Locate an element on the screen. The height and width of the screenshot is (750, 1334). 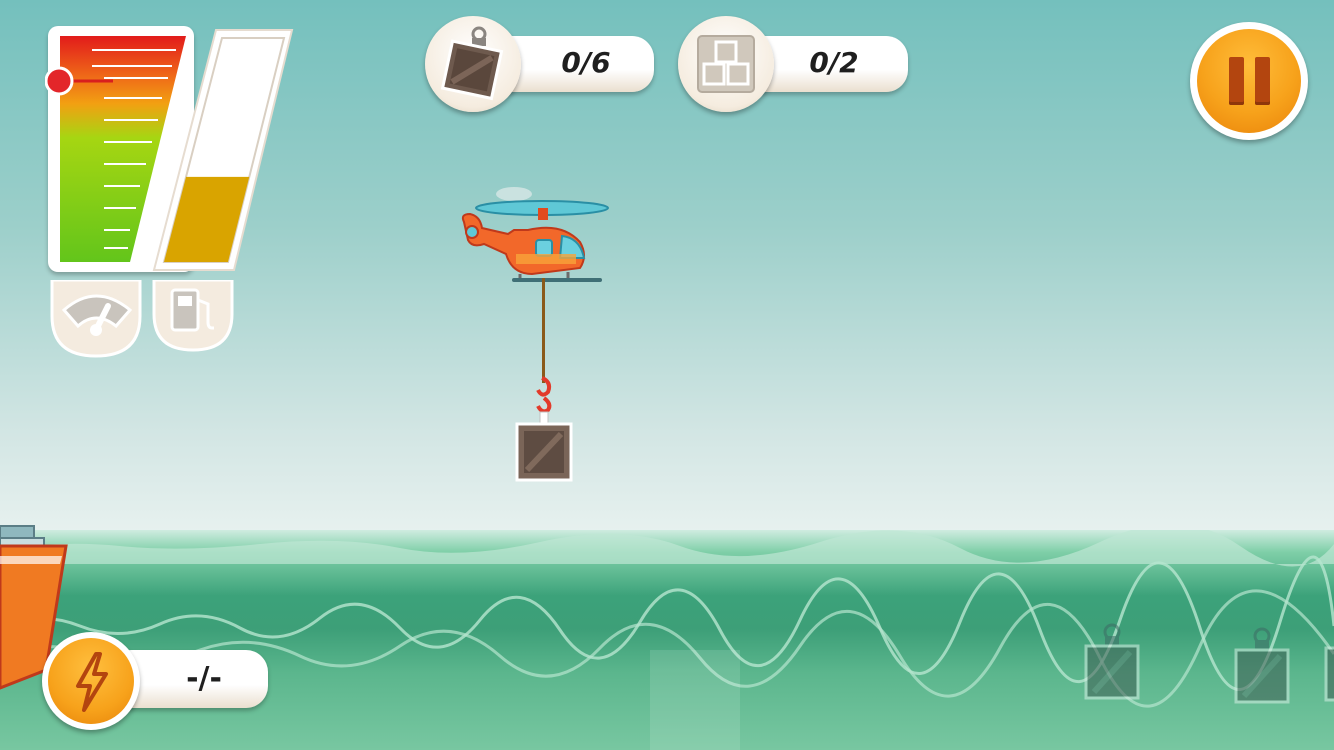
crate-stack-icon is located at coordinates (726, 64).